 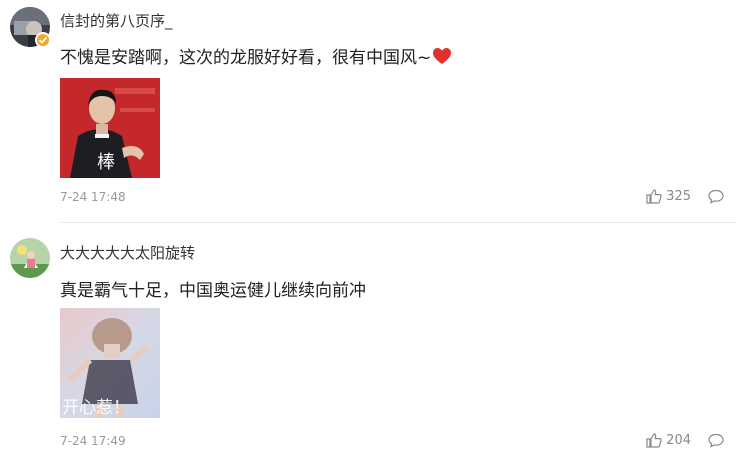 What do you see at coordinates (678, 196) in the screenshot?
I see `like-count: 325` at bounding box center [678, 196].